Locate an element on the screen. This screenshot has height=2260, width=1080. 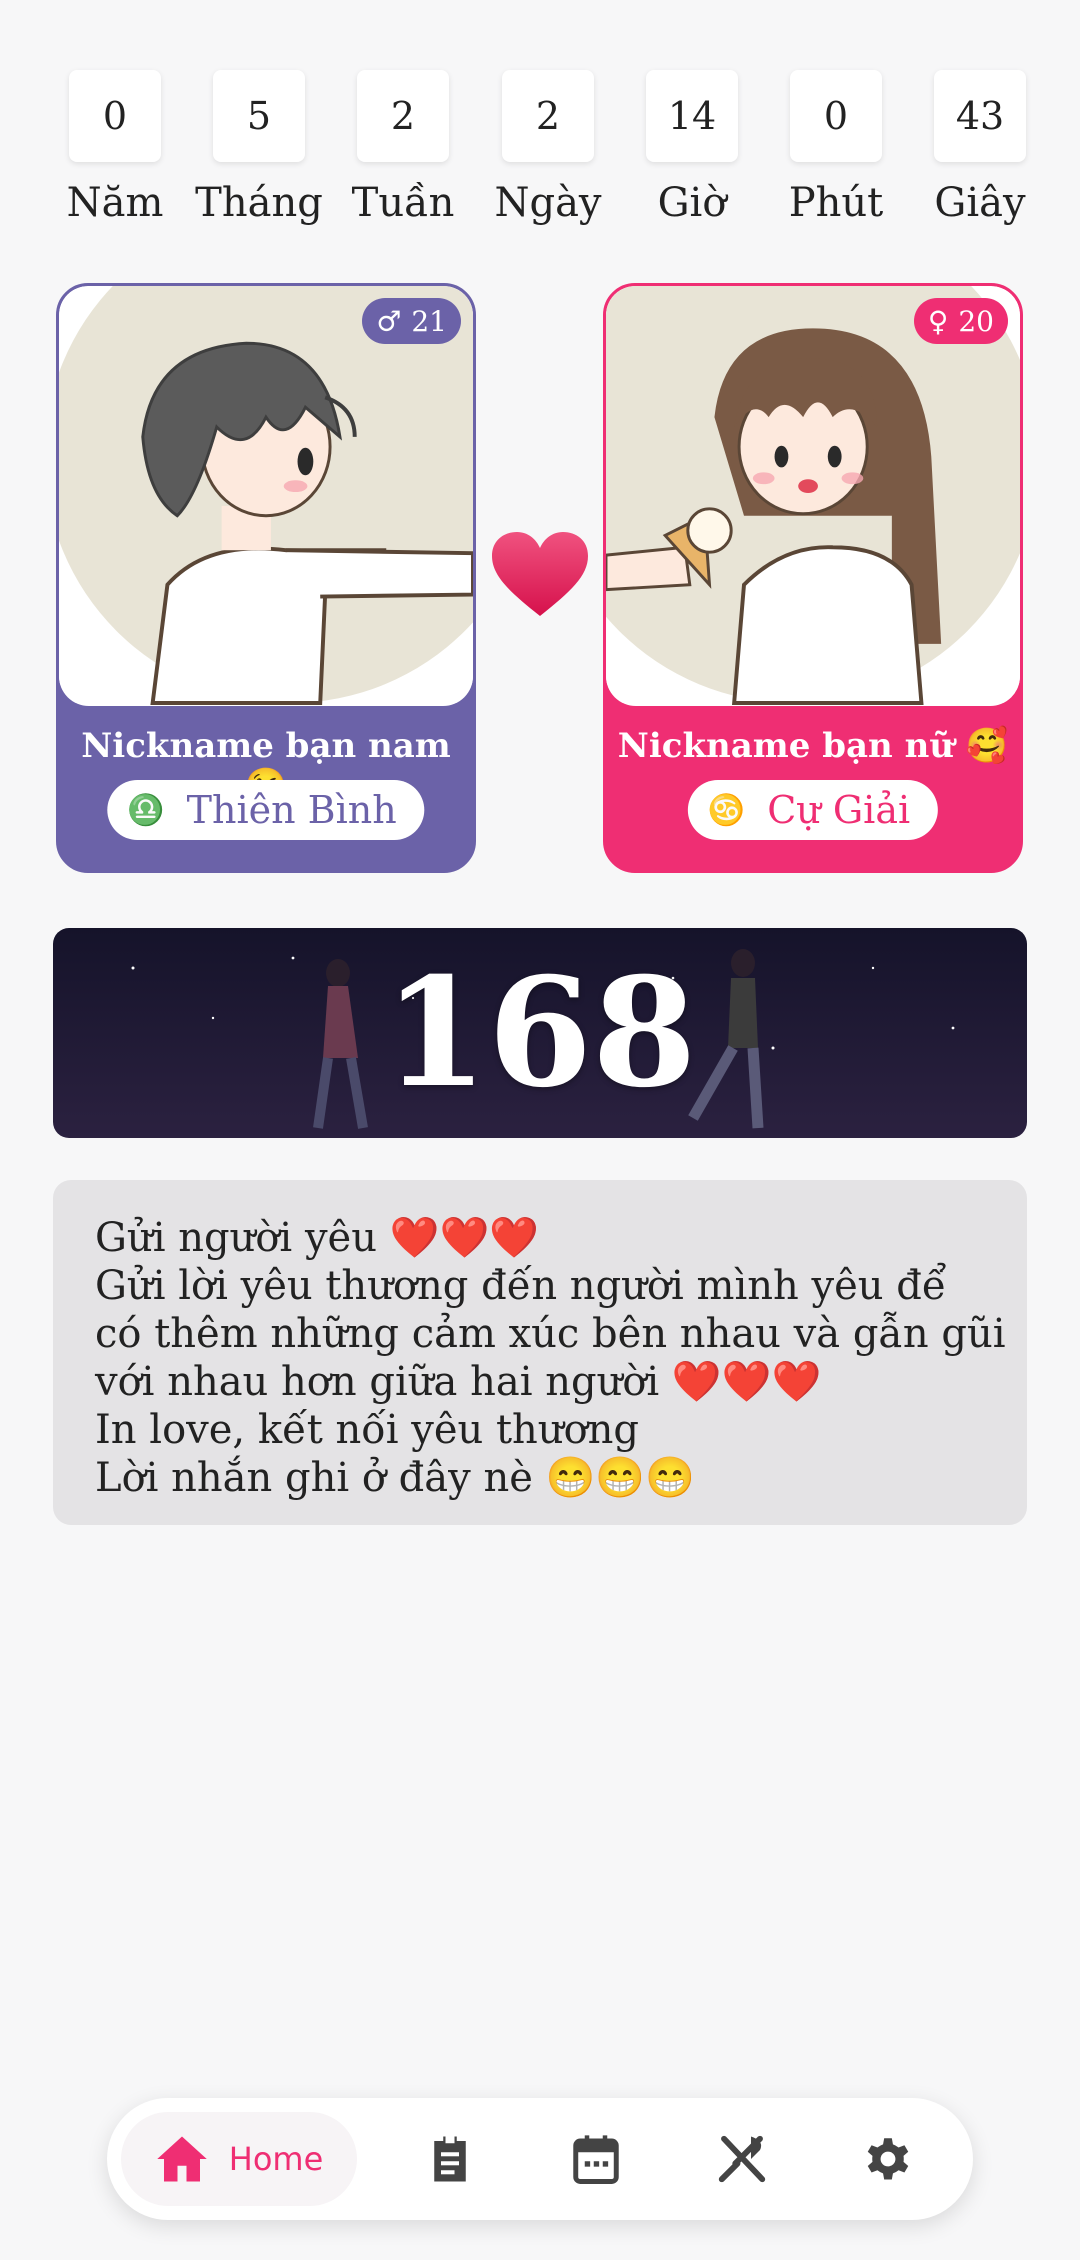
bottom-navigation: Home is located at coordinates (540, 2159).